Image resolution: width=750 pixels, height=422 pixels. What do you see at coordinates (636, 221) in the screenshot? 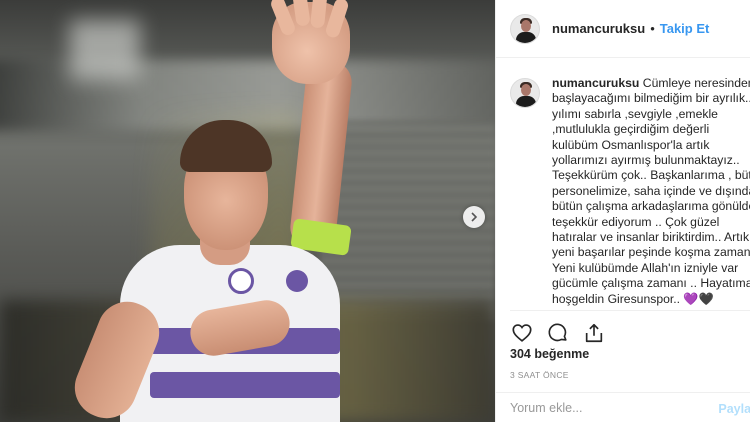
I see `caption-line: teşekkür ediyorum .. Çok güzel` at bounding box center [636, 221].